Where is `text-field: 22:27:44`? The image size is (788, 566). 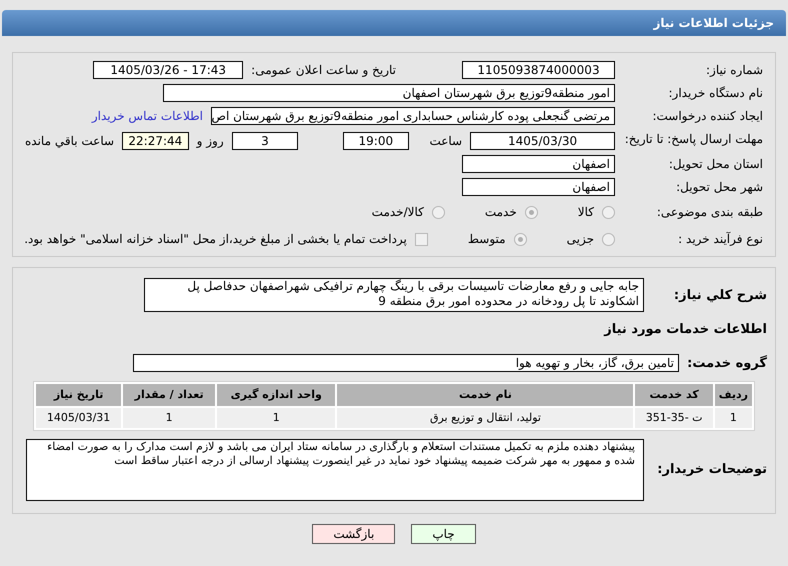 text-field: 22:27:44 is located at coordinates (155, 141).